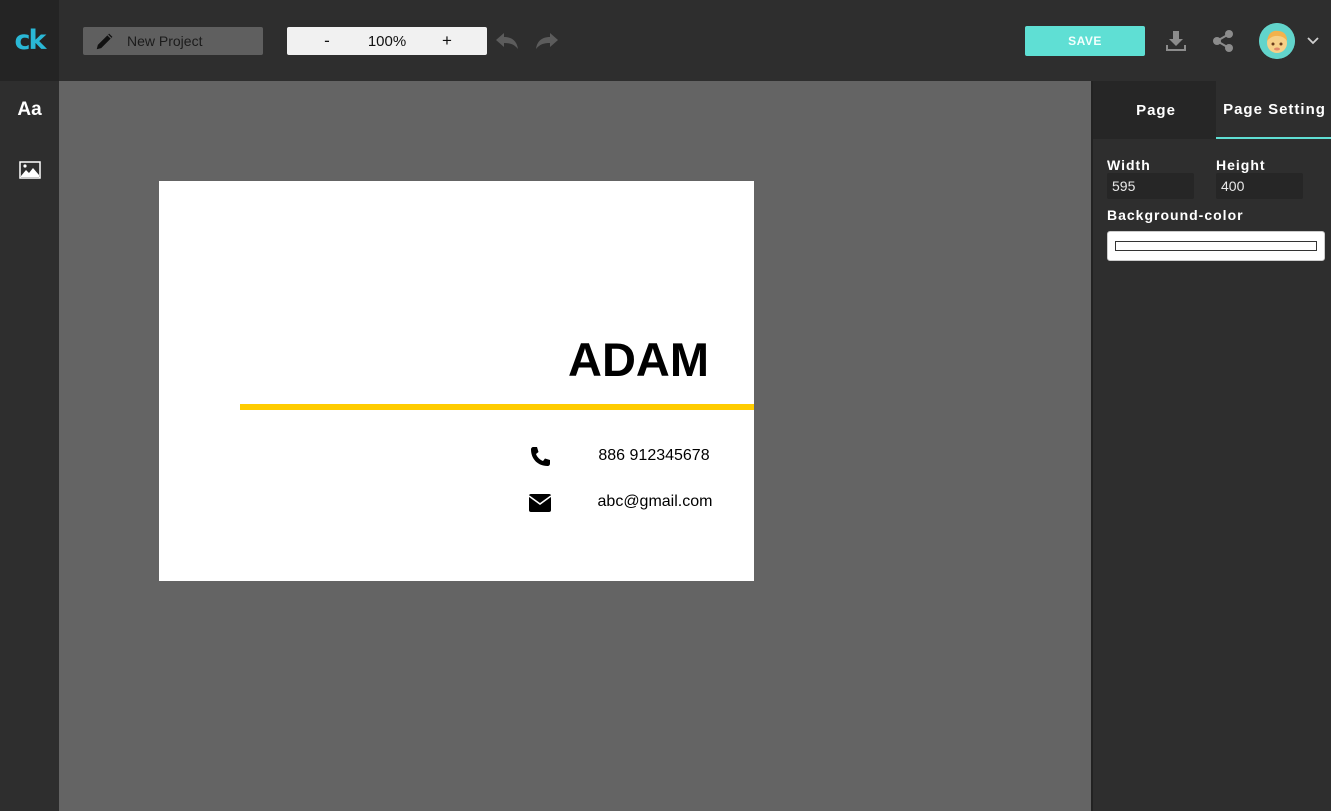  Describe the element at coordinates (1129, 165) in the screenshot. I see `width-label: Width` at that location.